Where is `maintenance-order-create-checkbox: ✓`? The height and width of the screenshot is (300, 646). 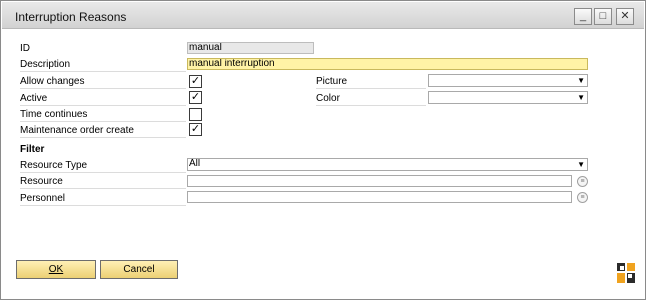 maintenance-order-create-checkbox: ✓ is located at coordinates (195, 129).